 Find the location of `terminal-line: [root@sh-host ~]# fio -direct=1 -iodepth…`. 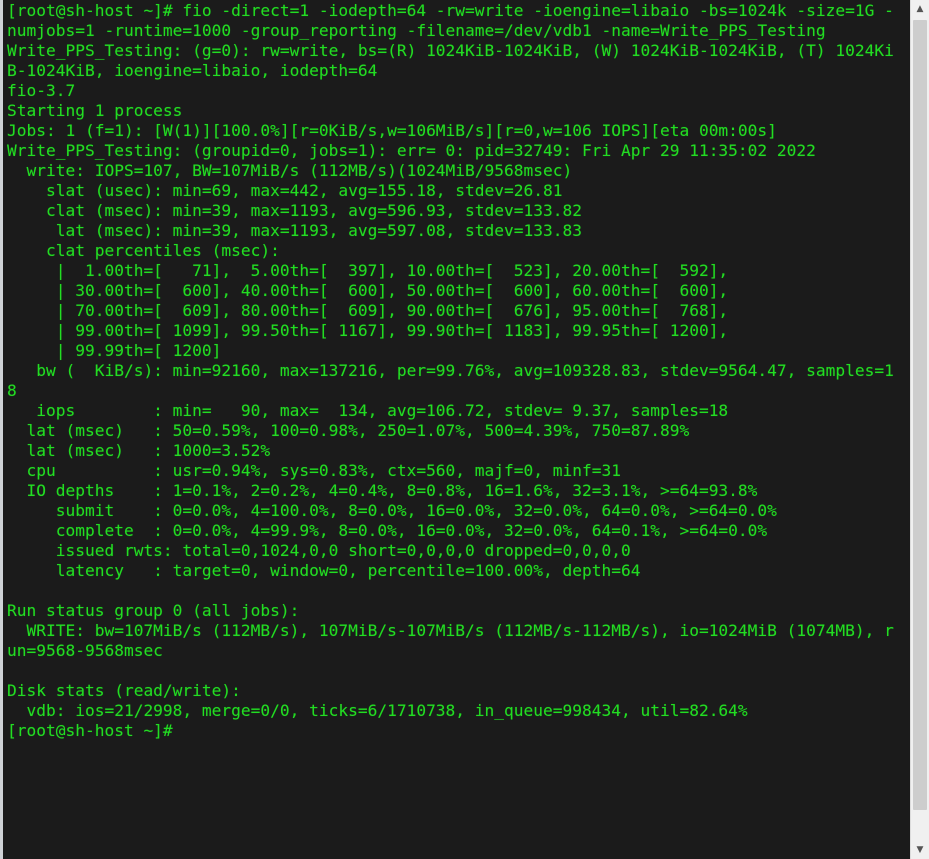

terminal-line: [root@sh-host ~]# fio -direct=1 -iodepth… is located at coordinates (450, 10).